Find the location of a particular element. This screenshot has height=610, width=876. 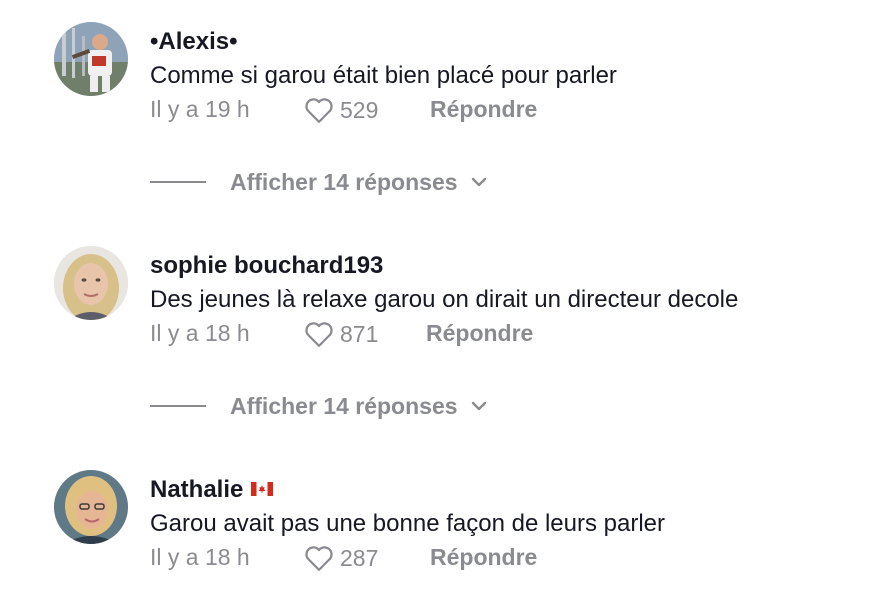

like-button: 287 is located at coordinates (341, 558).